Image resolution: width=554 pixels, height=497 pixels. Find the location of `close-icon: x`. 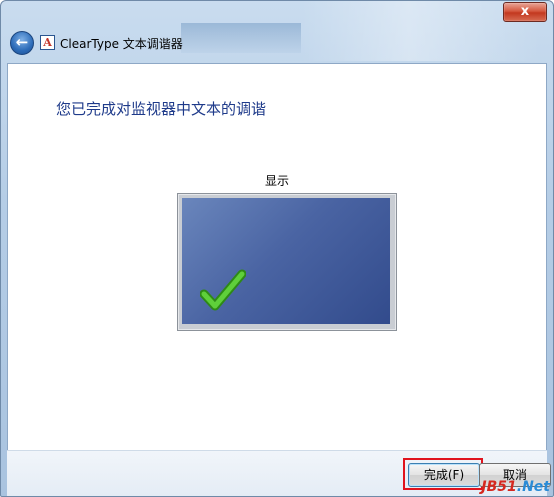

close-icon: x is located at coordinates (525, 11).